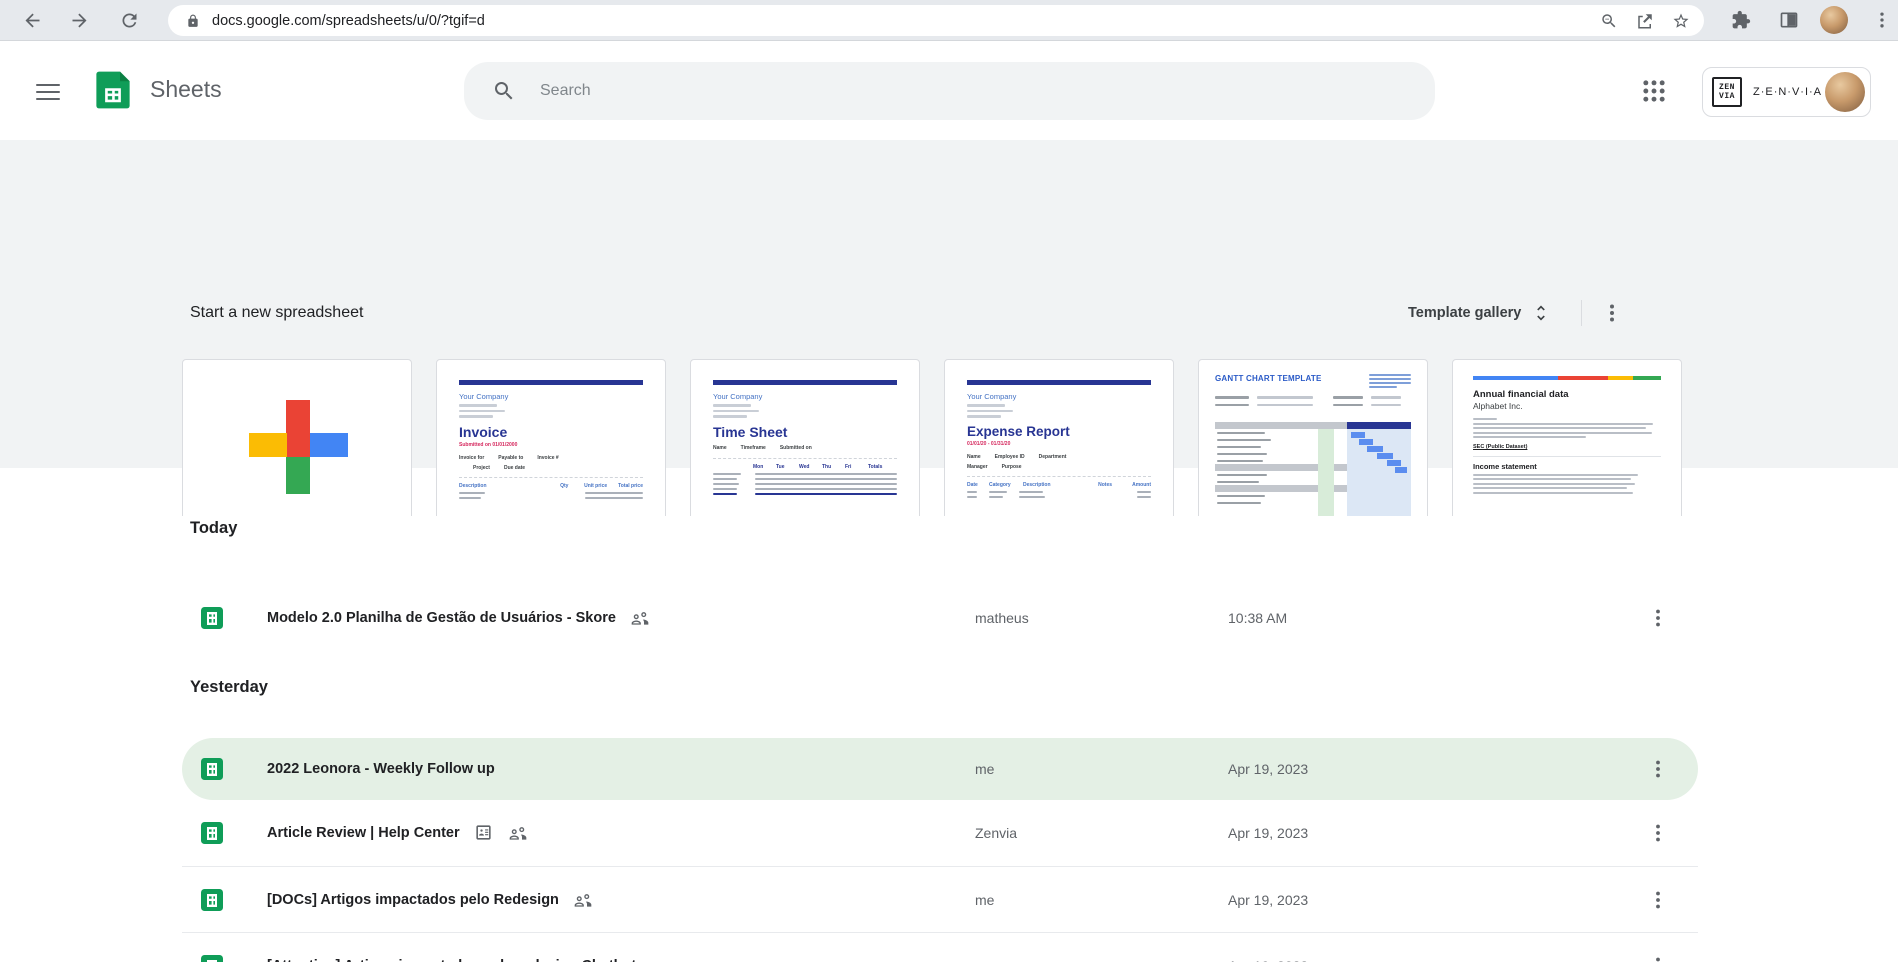 This screenshot has width=1898, height=962. Describe the element at coordinates (1845, 92) in the screenshot. I see `account-avatar` at that location.